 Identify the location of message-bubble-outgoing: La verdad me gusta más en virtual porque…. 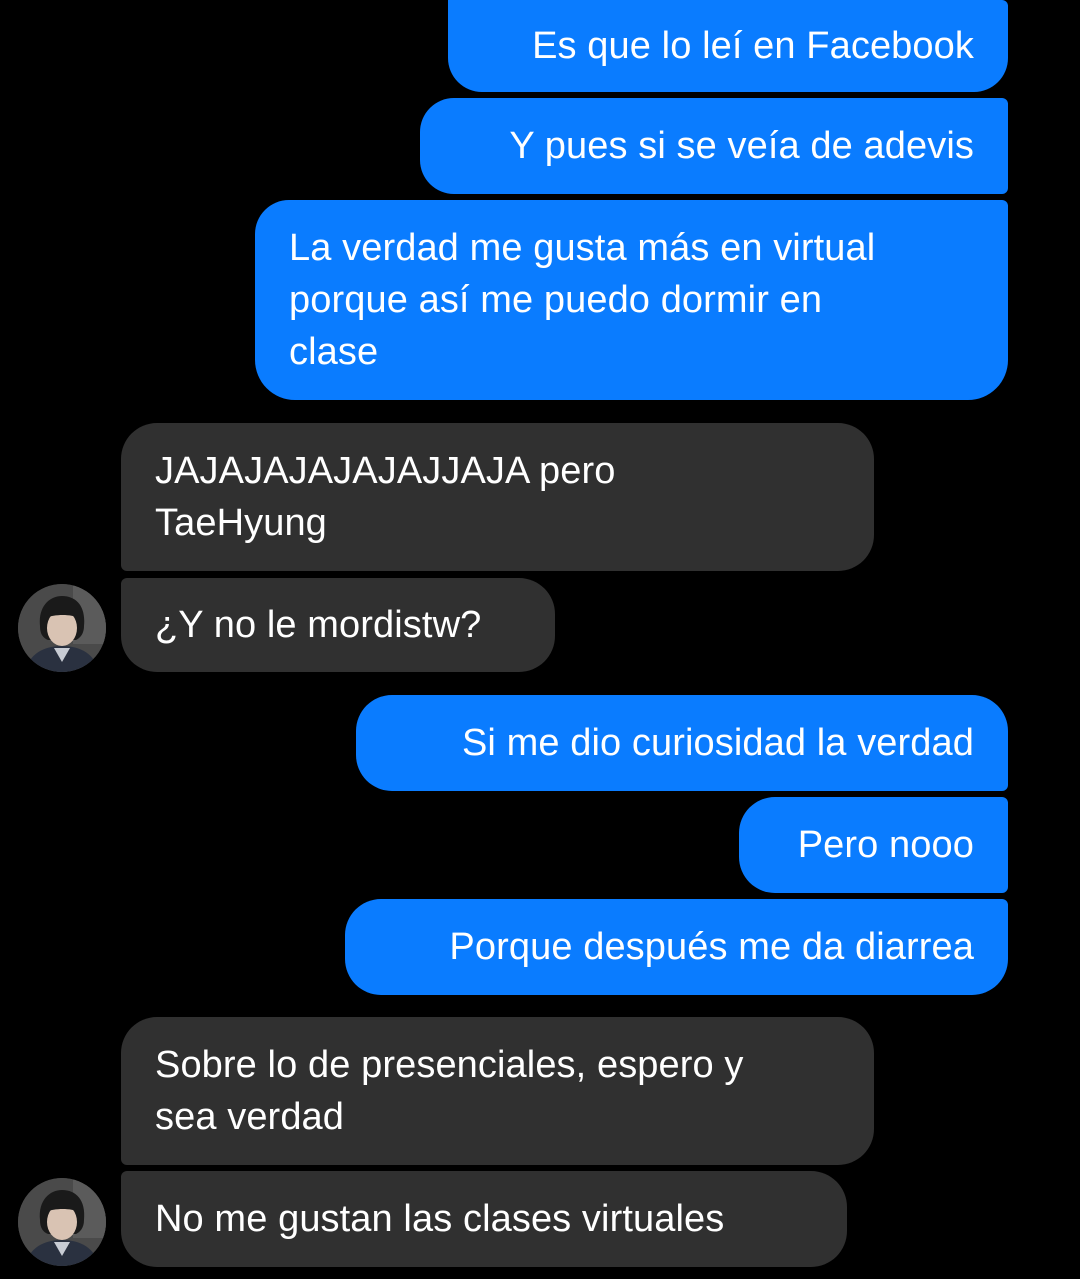
(631, 300).